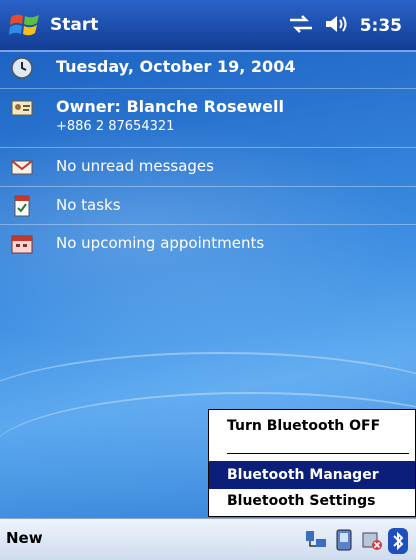 This screenshot has width=416, height=560. Describe the element at coordinates (160, 243) in the screenshot. I see `appointments-text: No upcoming appointments` at that location.